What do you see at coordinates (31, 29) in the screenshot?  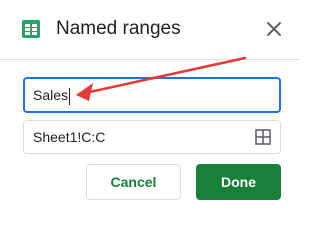 I see `google-sheets-icon` at bounding box center [31, 29].